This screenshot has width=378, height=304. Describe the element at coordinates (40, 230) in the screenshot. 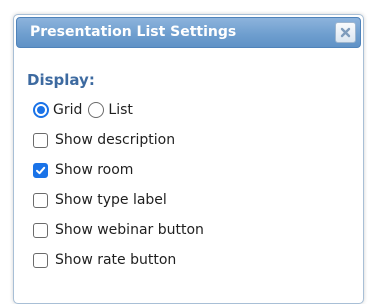

I see `show-webinar-button-checkbox` at that location.